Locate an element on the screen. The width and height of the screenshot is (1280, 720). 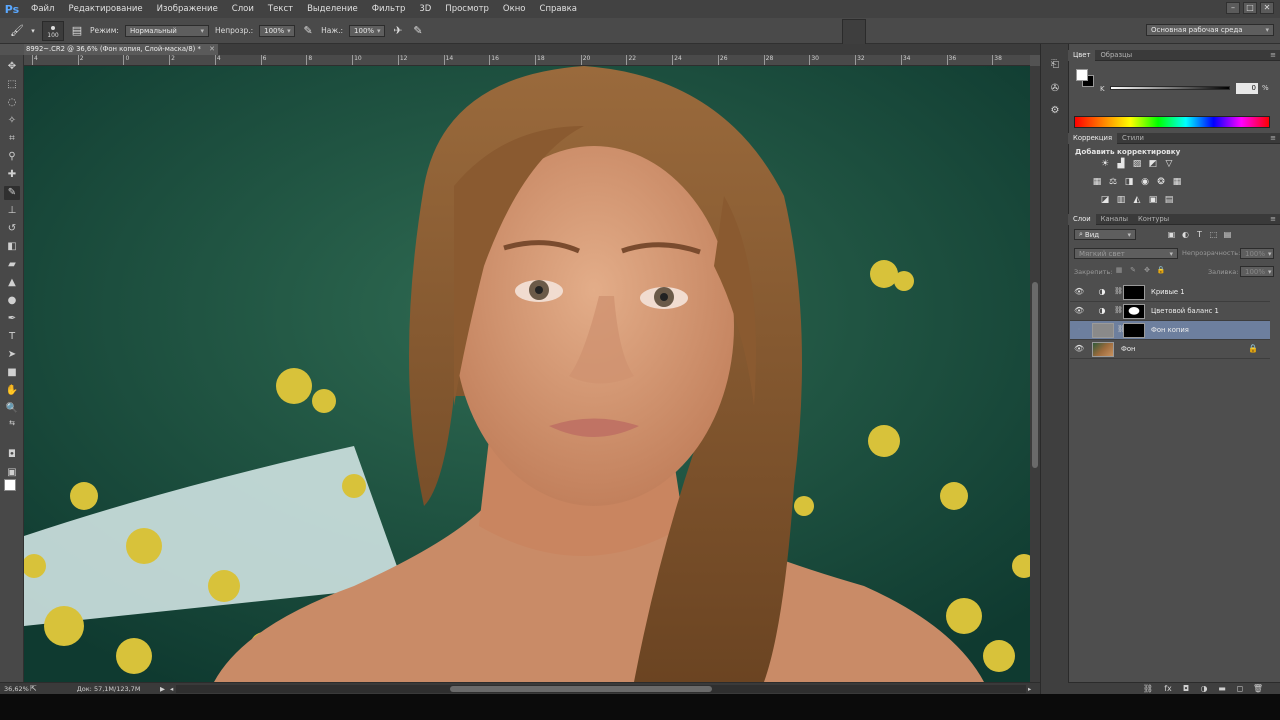
brush-size-picker: 100 is located at coordinates (53, 30).